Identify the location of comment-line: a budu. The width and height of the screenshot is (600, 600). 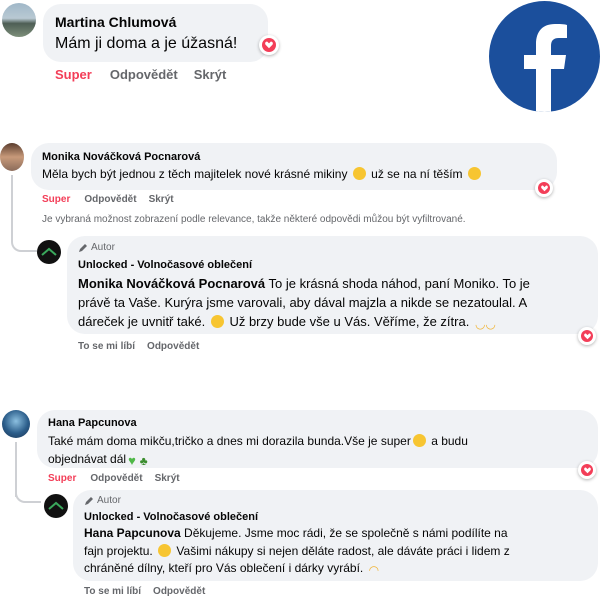
(449, 441).